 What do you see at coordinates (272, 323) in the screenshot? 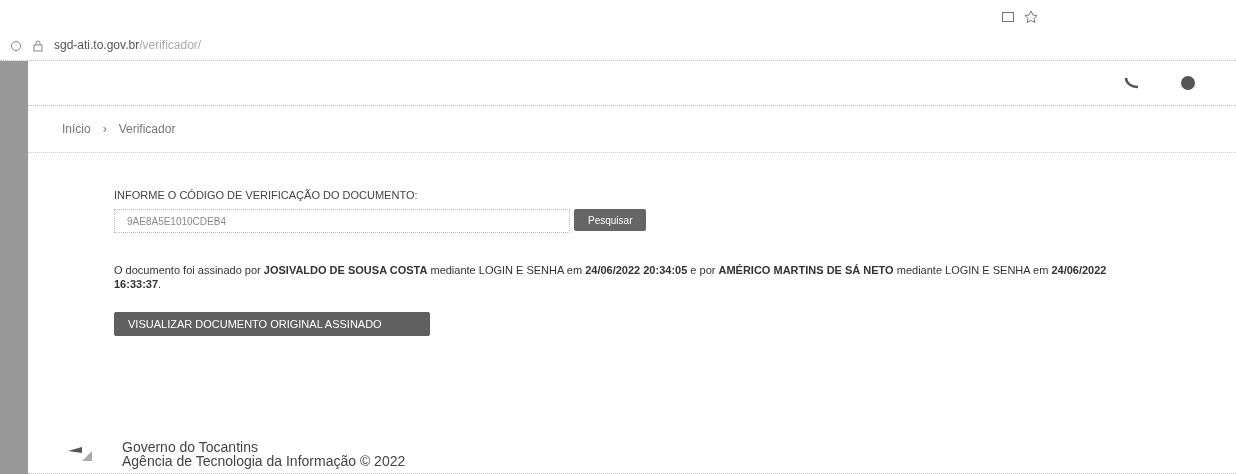
I see `view-document-button: VISUALIZAR DOCUMENTO ORIGINAL ASSINADO` at bounding box center [272, 323].